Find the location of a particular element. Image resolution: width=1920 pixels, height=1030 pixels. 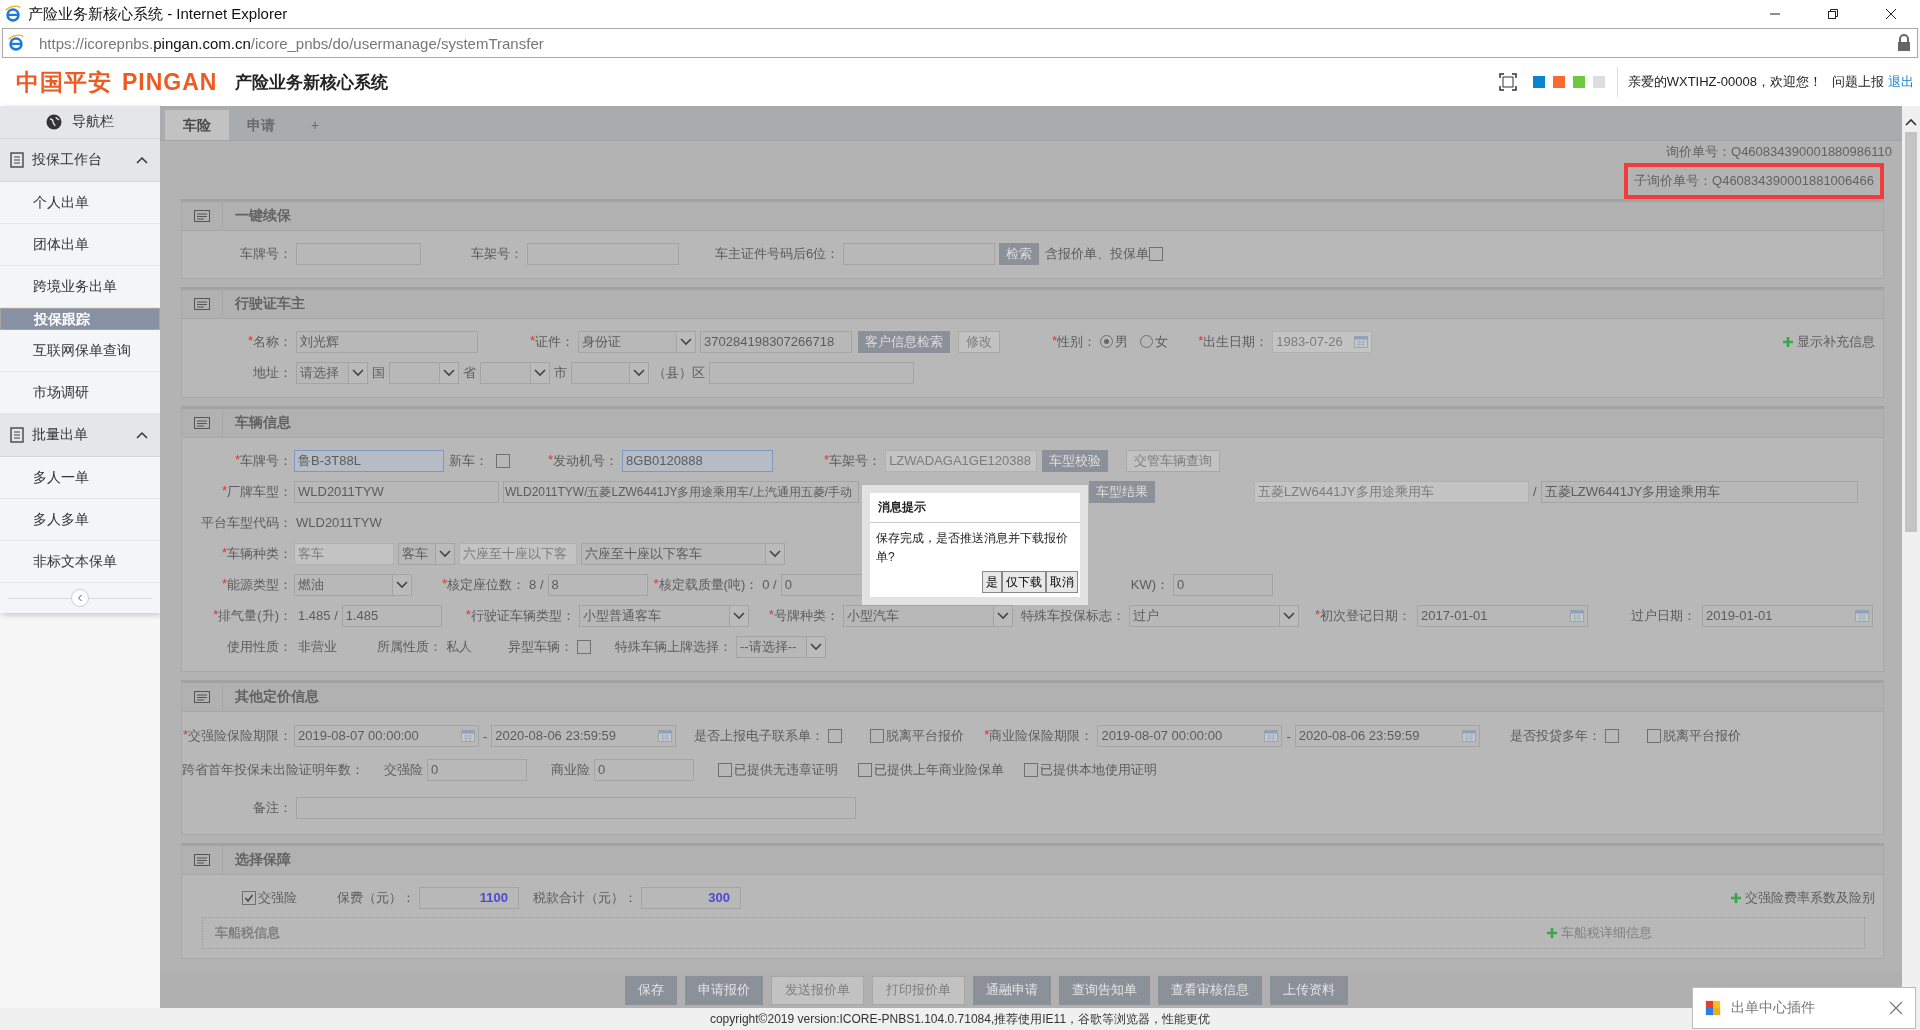

action-button: 上传资料 is located at coordinates (1308, 990).